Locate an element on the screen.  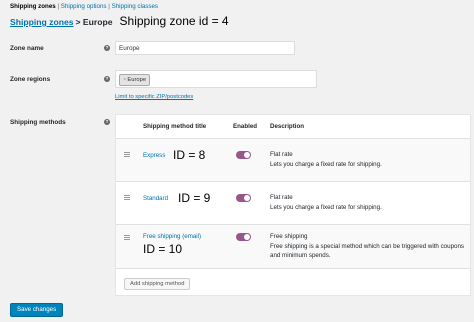
subnav-shipping-zones: Shipping zones is located at coordinates (33, 6).